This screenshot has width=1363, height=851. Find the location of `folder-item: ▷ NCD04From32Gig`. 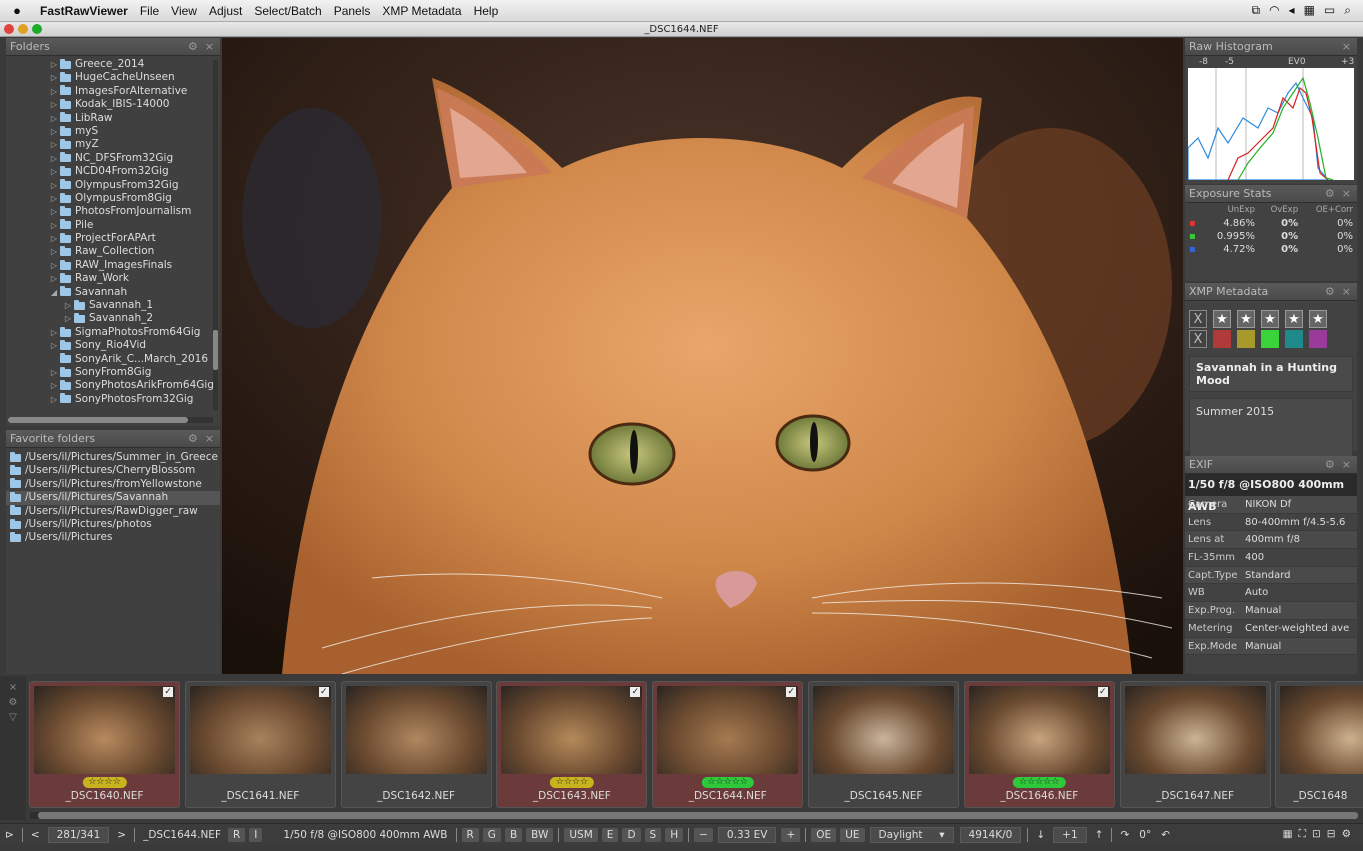

folder-item: ▷ NCD04From32Gig is located at coordinates (113, 171).